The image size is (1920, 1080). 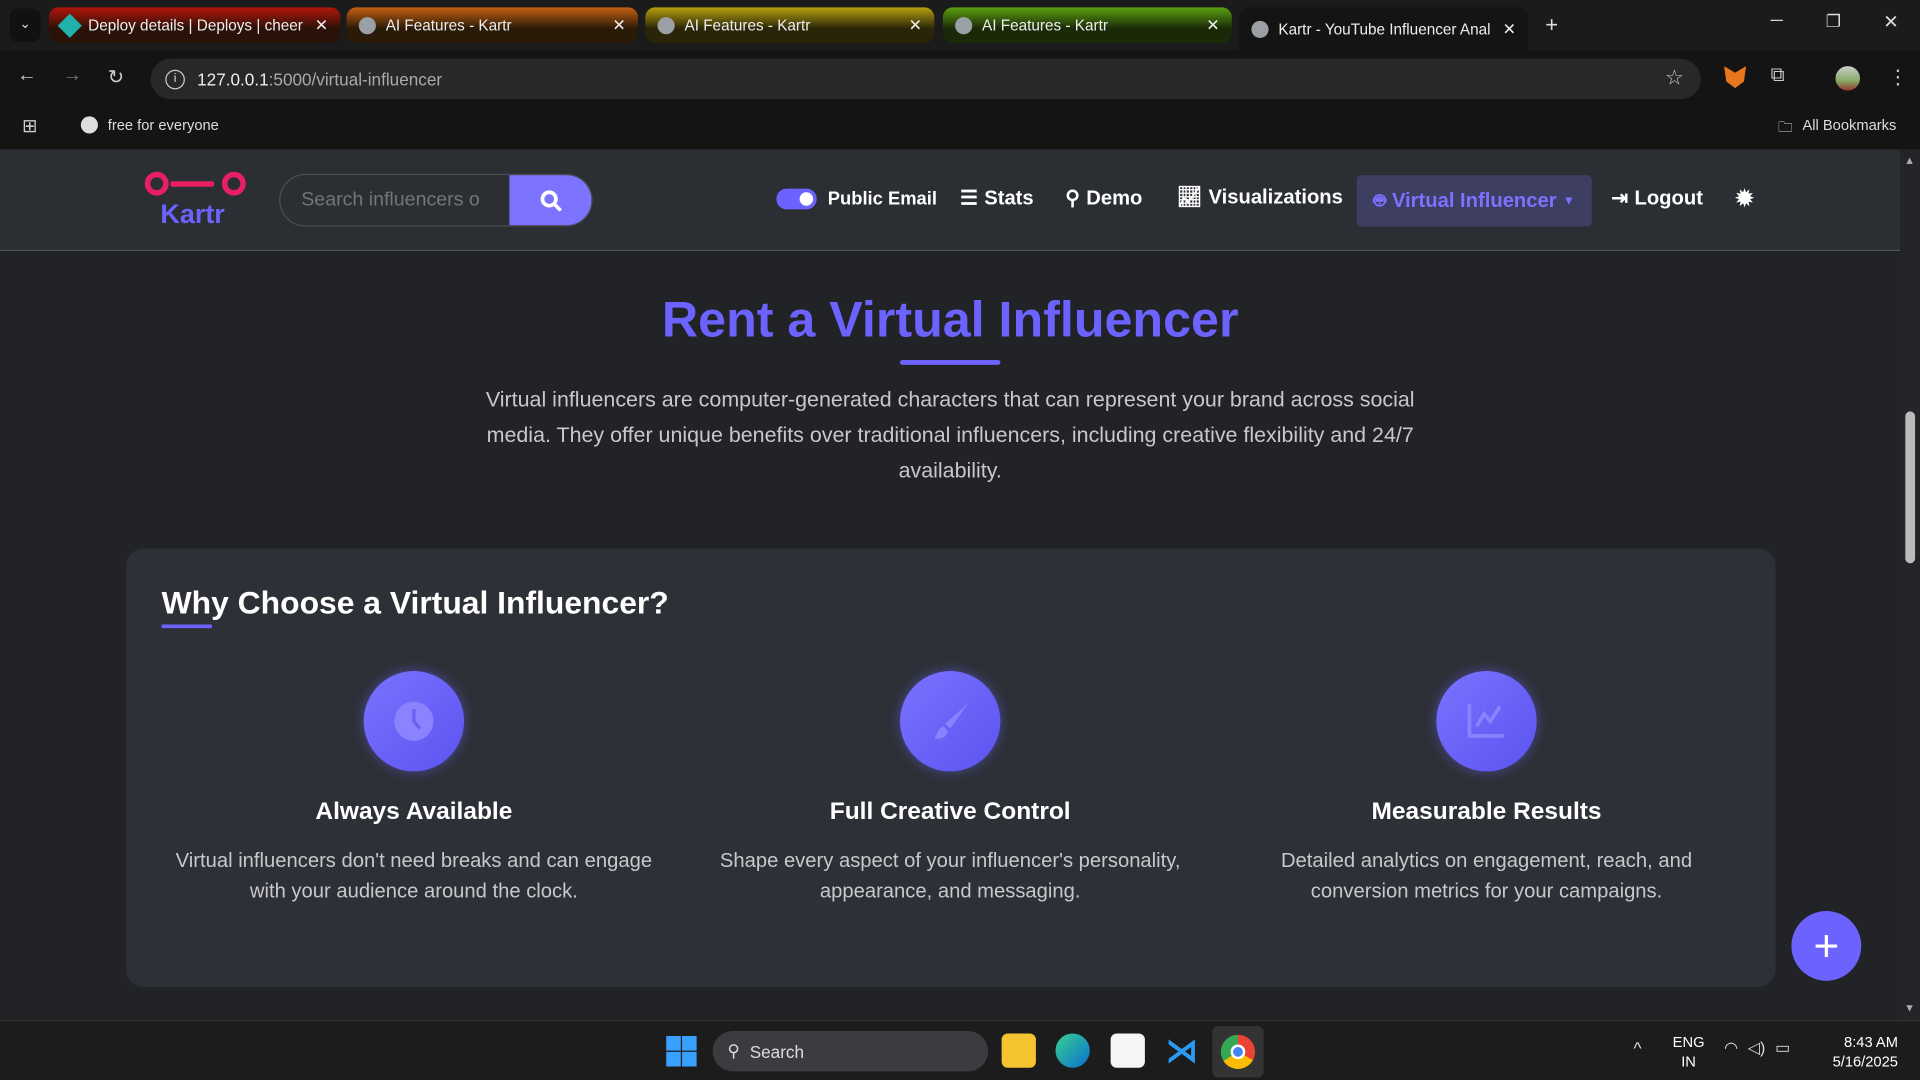 I want to click on metamask-extension-icon, so click(x=1735, y=77).